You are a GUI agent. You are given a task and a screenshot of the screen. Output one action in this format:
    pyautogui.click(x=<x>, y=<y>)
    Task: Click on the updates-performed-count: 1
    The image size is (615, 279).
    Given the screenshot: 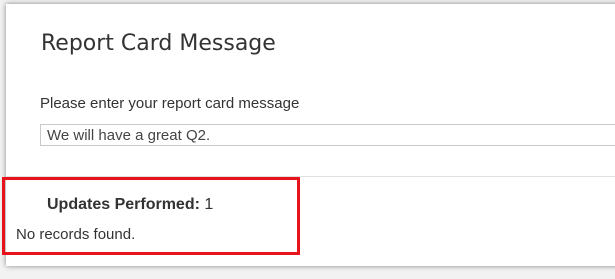 What is the action you would take?
    pyautogui.click(x=209, y=204)
    